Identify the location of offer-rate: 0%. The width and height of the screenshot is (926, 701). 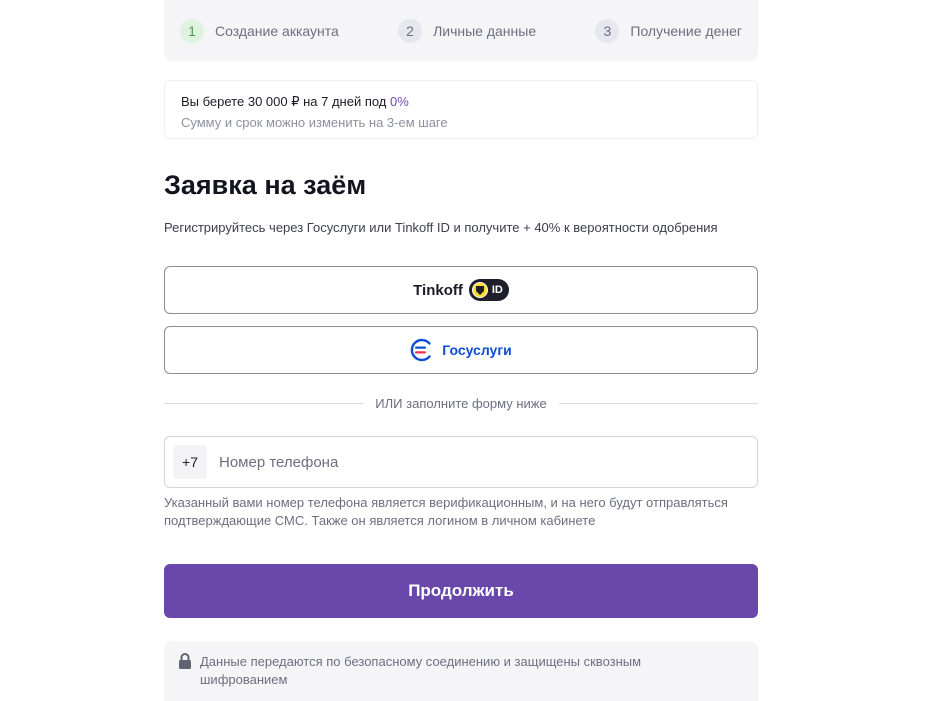
(399, 101).